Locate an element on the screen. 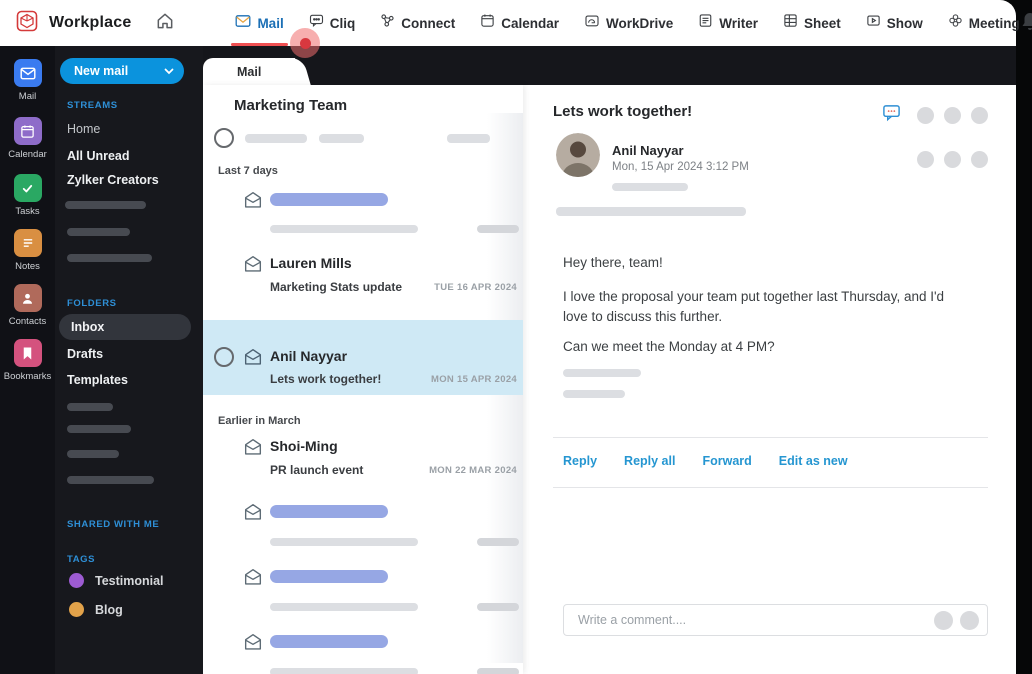 This screenshot has height=674, width=1032. rail-label: Mail is located at coordinates (27, 96).